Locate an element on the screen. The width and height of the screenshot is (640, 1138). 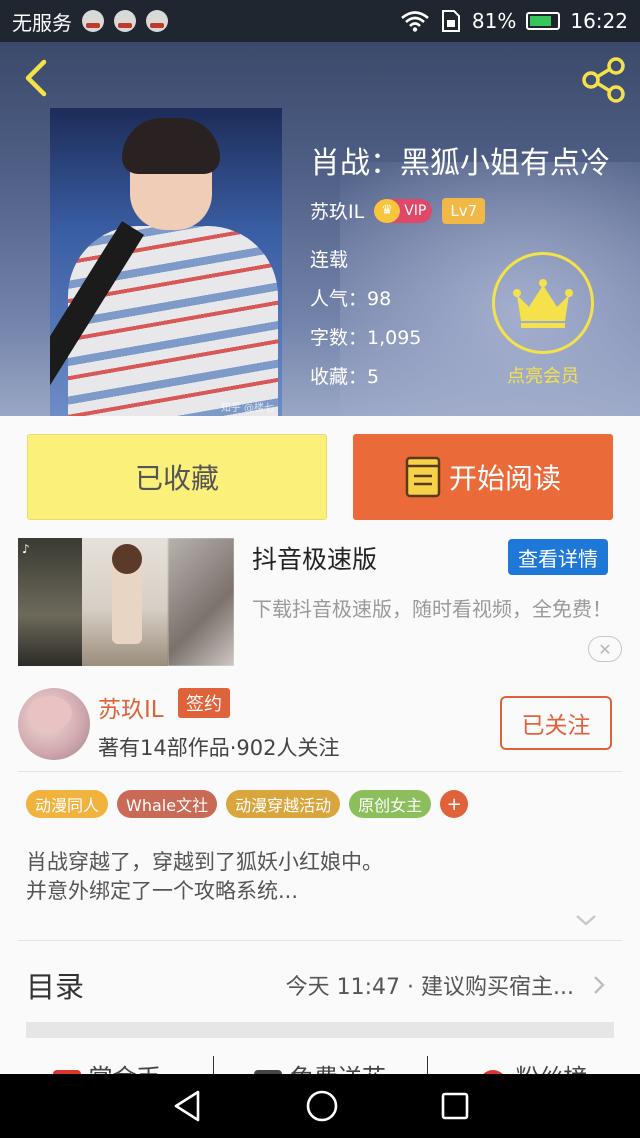
ad-title: 抖音极速版 is located at coordinates (314, 558).